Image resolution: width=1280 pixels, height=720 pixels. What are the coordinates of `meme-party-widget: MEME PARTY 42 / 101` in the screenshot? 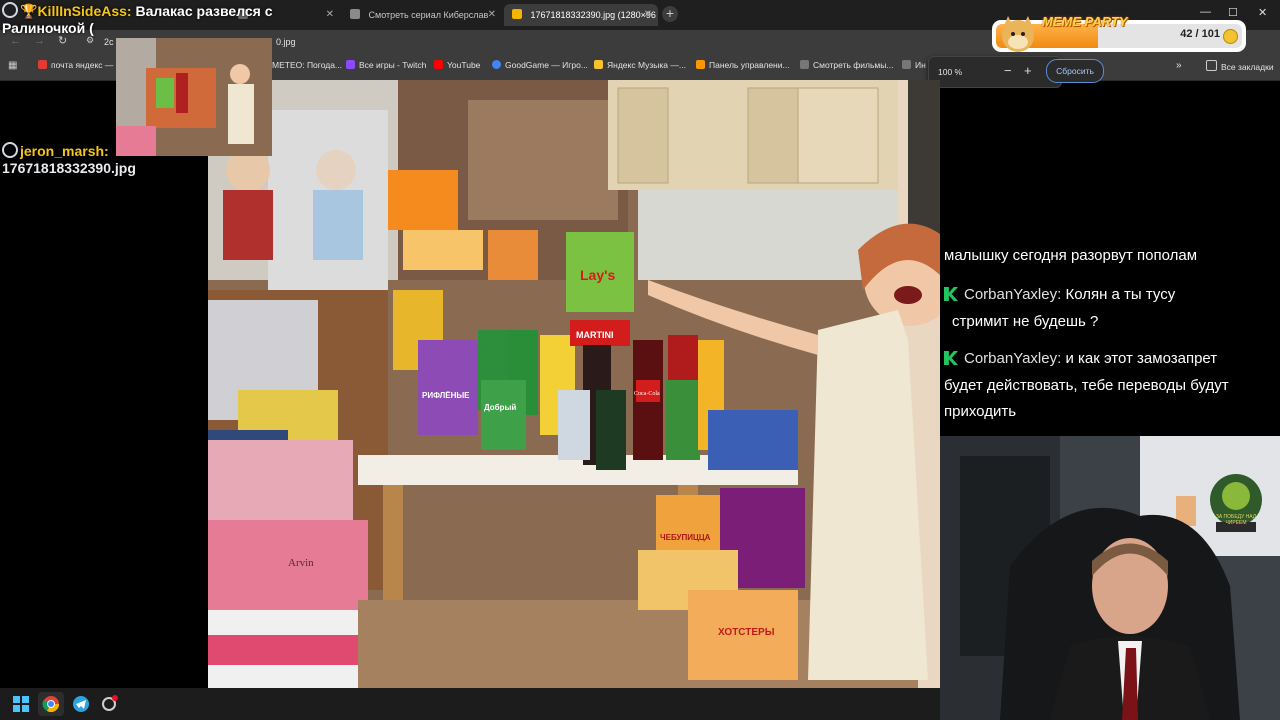 It's located at (1119, 33).